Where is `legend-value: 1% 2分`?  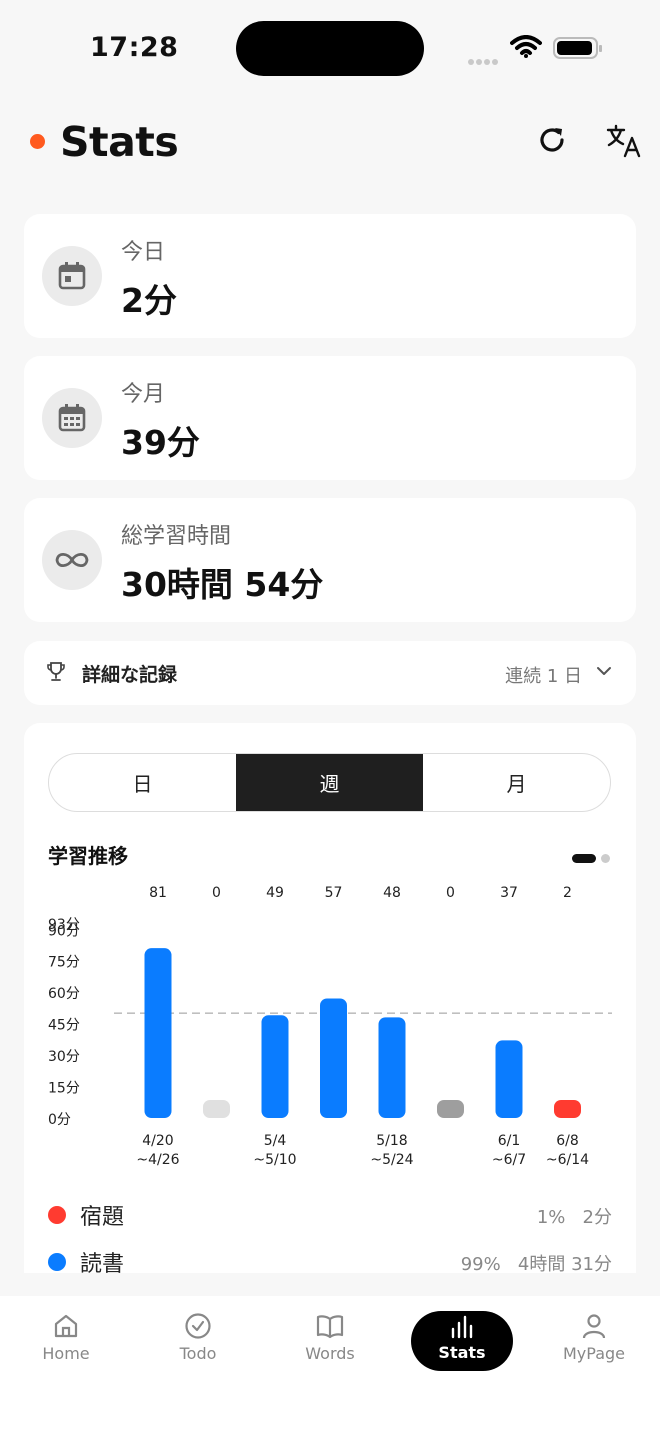 legend-value: 1% 2分 is located at coordinates (574, 1217).